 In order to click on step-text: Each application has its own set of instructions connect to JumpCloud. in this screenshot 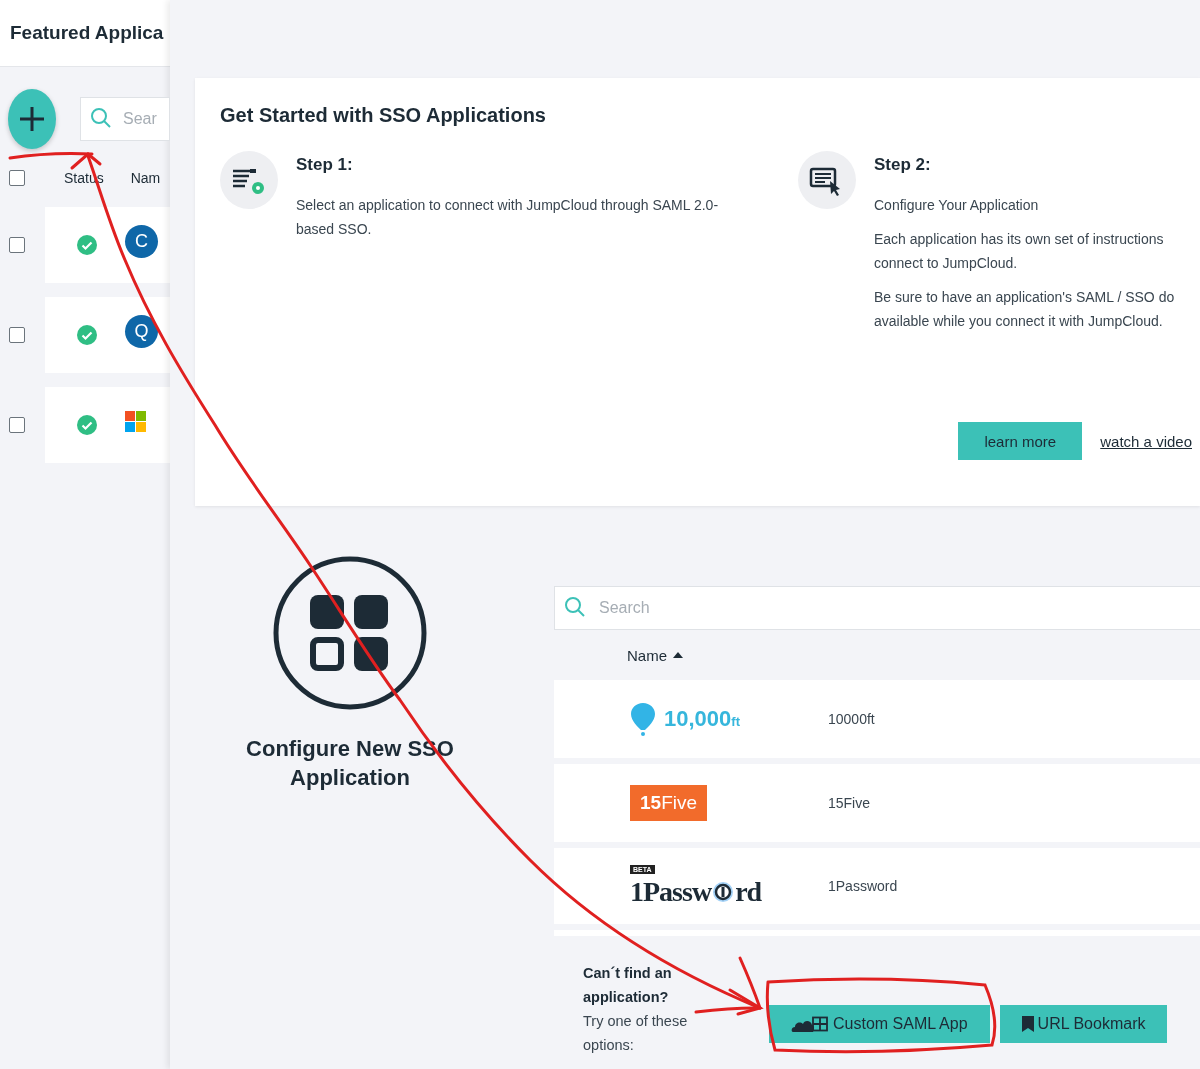, I will do `click(1019, 251)`.